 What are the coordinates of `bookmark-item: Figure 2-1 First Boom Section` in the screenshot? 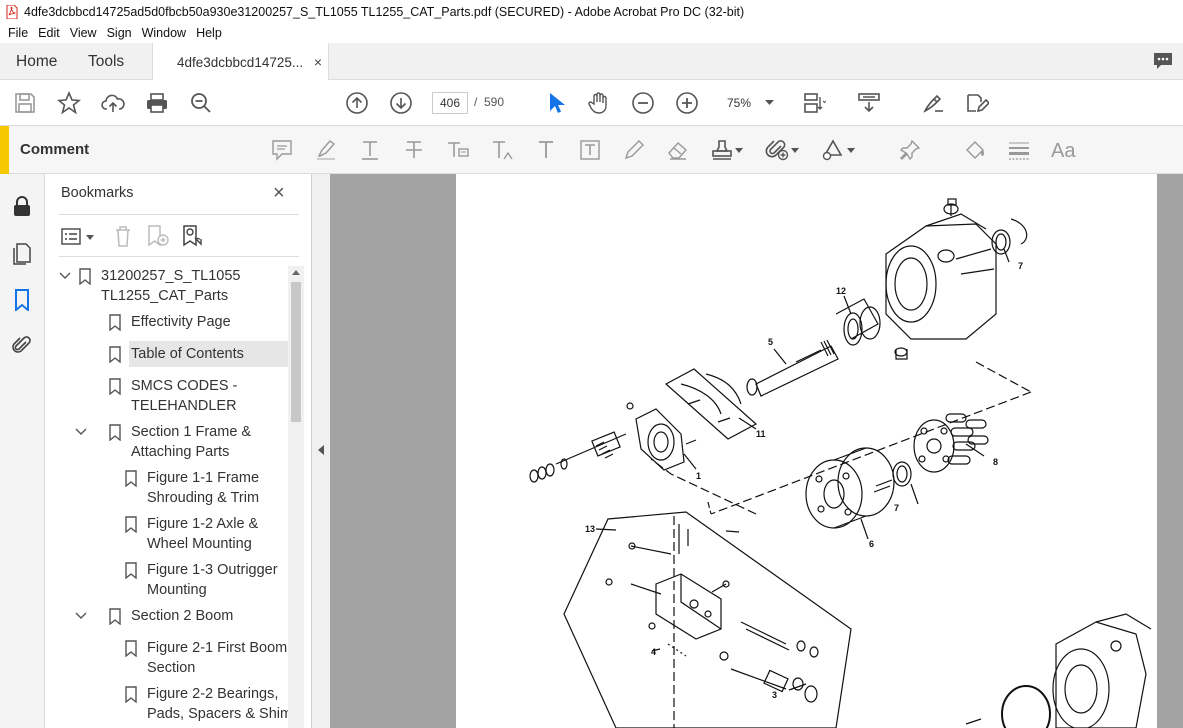 It's located at (167, 658).